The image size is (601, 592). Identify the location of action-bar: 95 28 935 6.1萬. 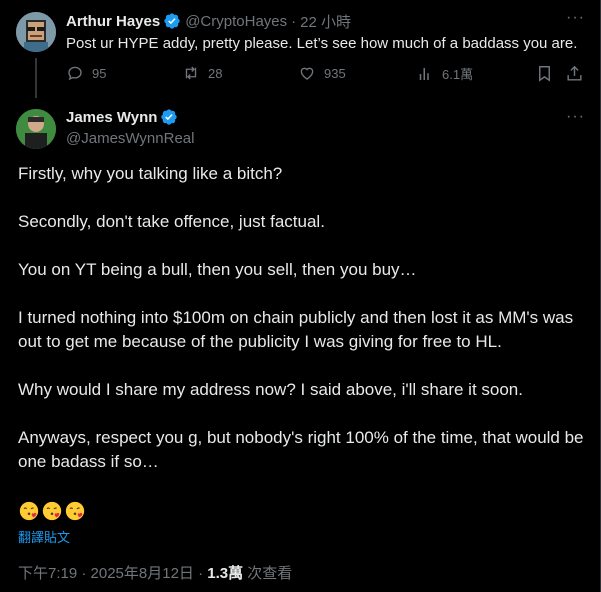
(326, 75).